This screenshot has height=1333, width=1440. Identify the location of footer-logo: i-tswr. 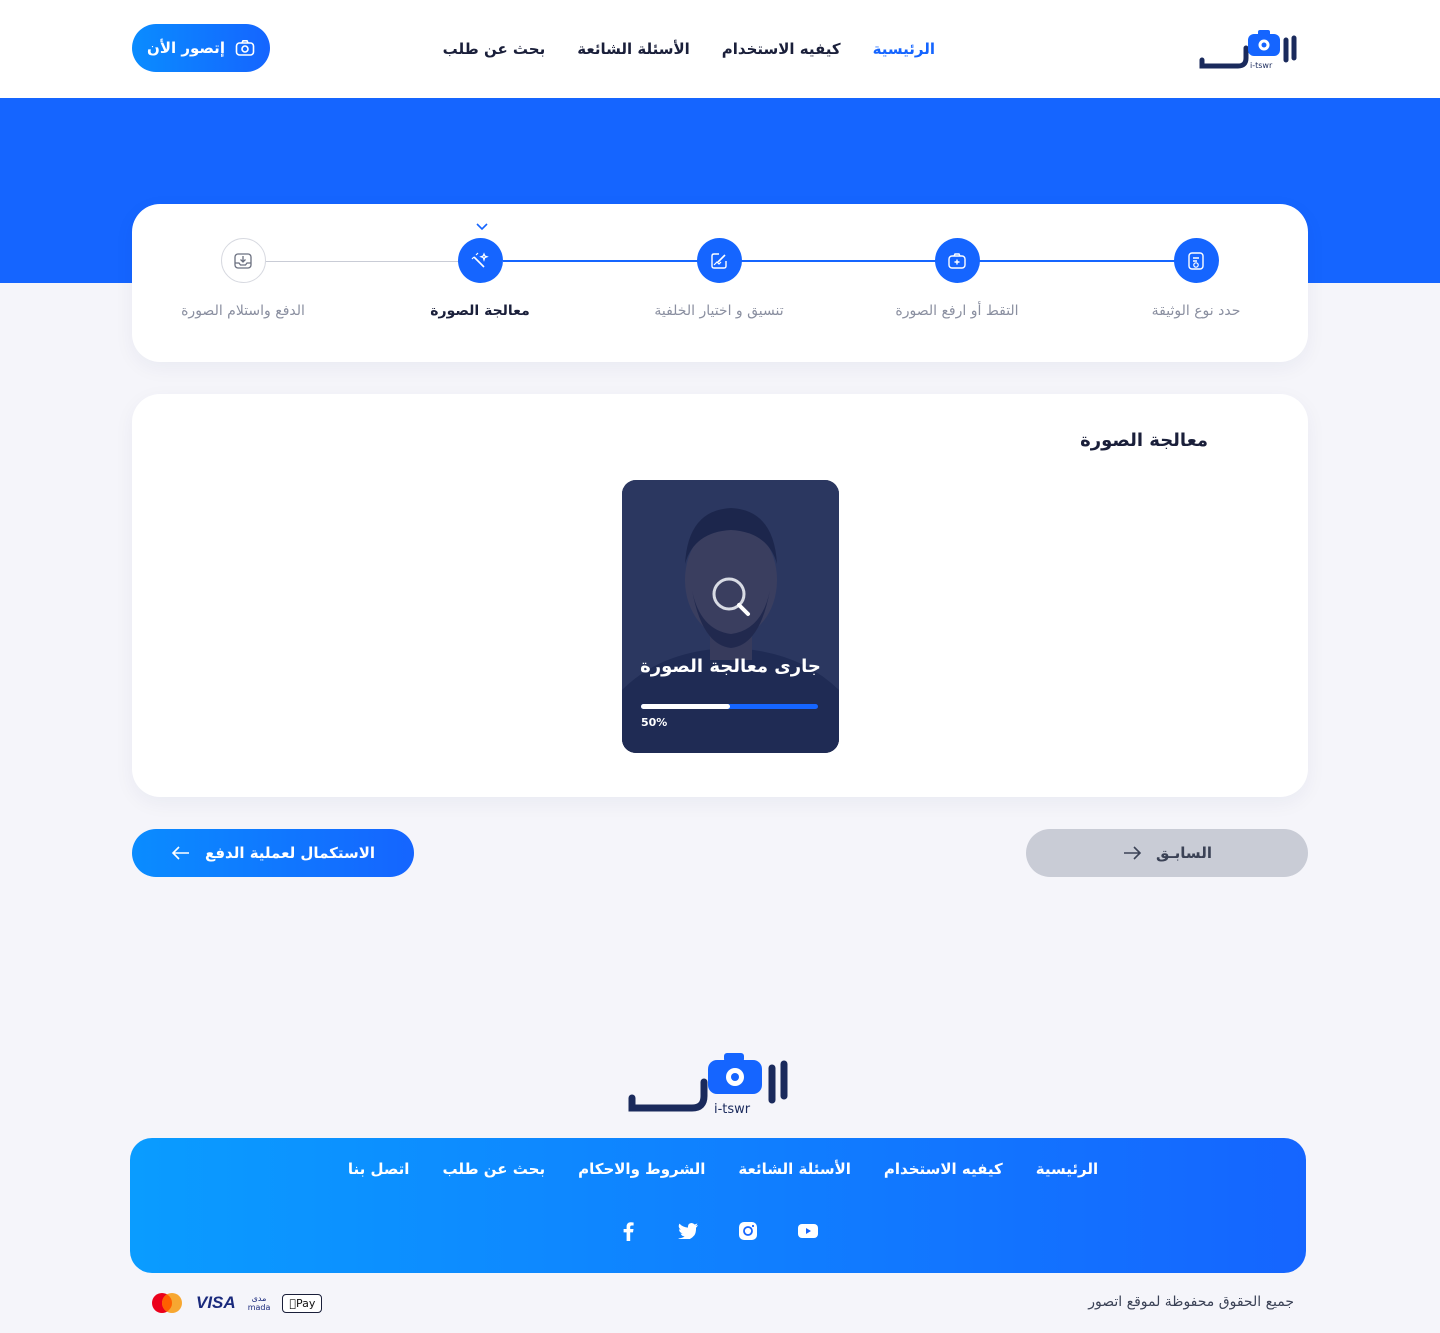
(718, 1083).